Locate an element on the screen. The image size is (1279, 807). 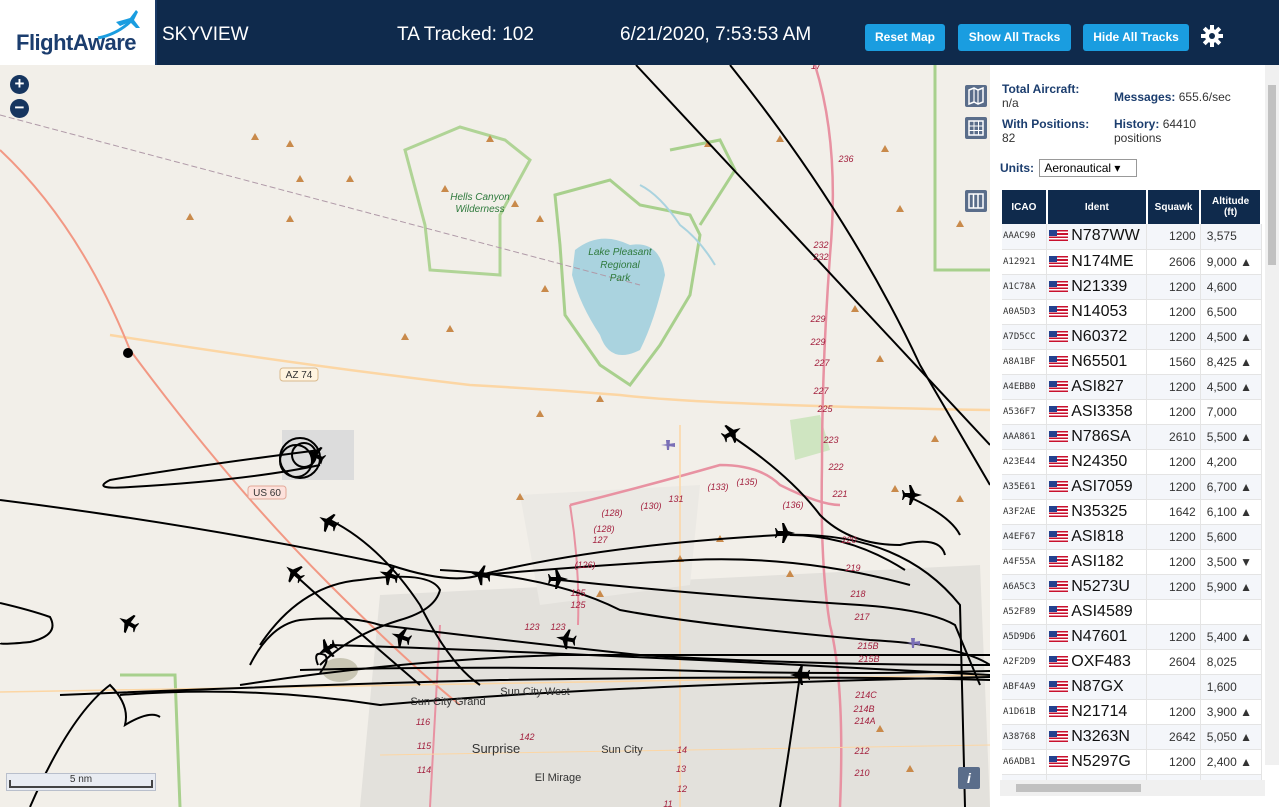
table-row: A6A5C3 N5273U 1200 5,900 ▲ is located at coordinates (1132, 587).